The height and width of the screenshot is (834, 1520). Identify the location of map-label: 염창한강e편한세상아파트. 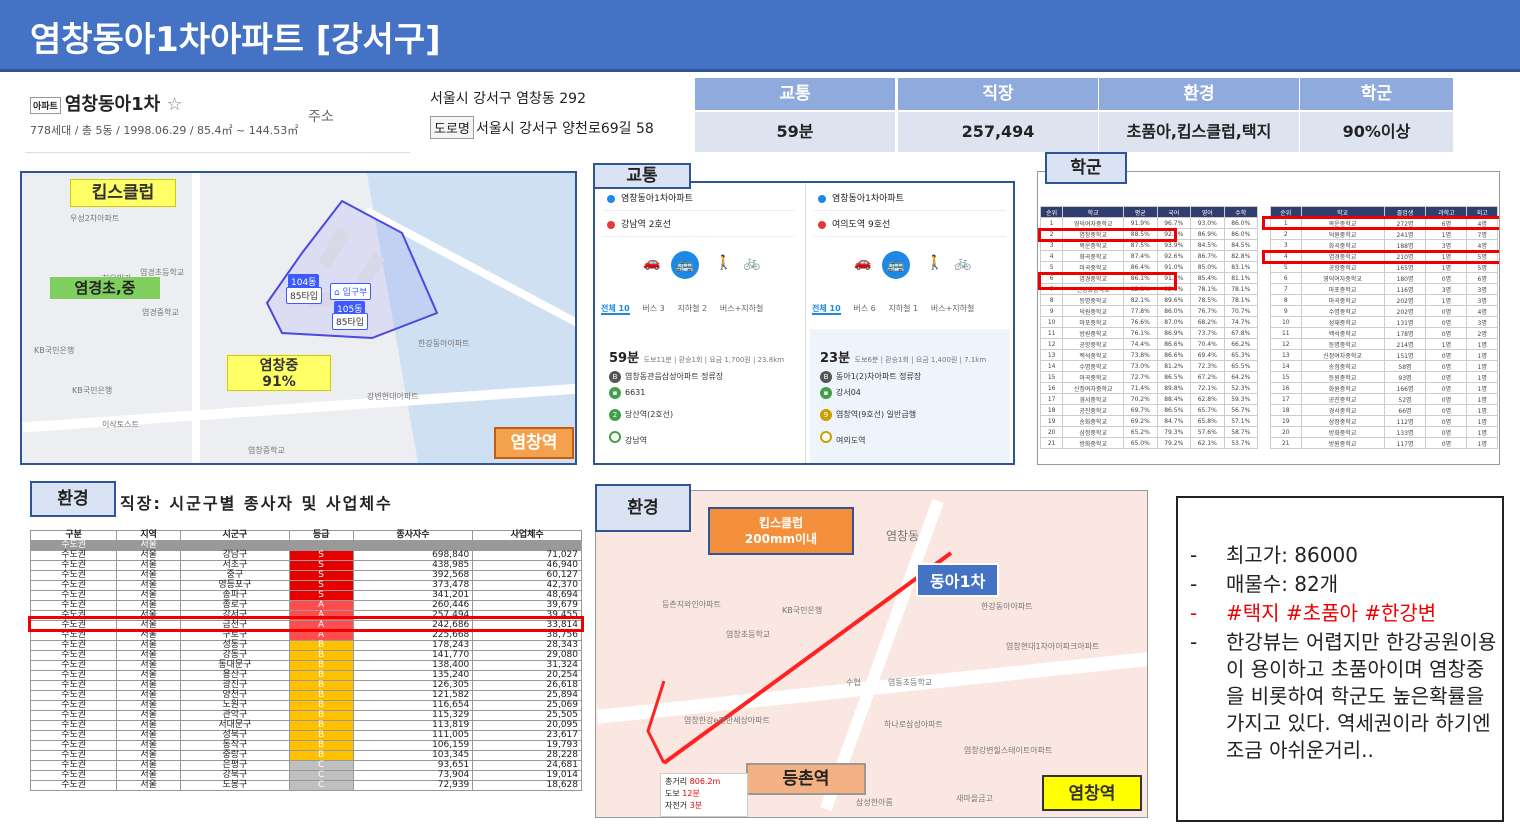
(727, 720).